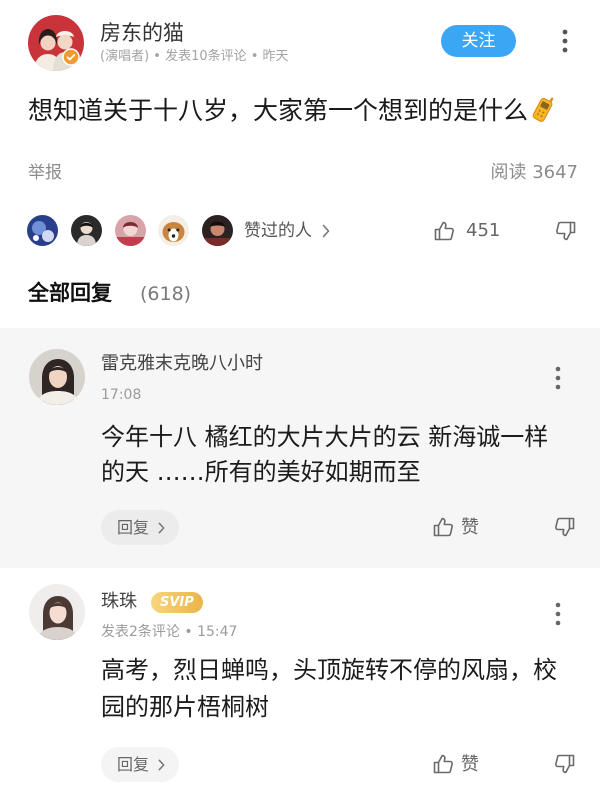 Image resolution: width=600 pixels, height=808 pixels. I want to click on likers-link: 赞过的人, so click(287, 231).